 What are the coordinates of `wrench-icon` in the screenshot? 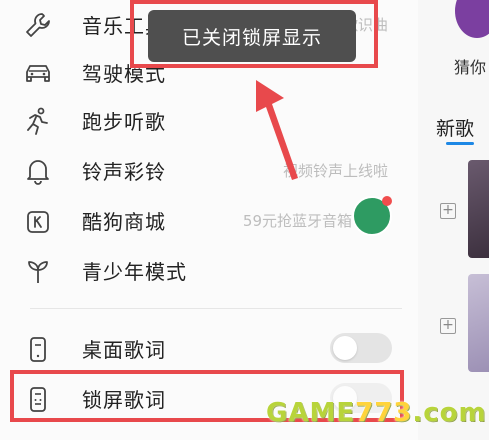 It's located at (38, 25).